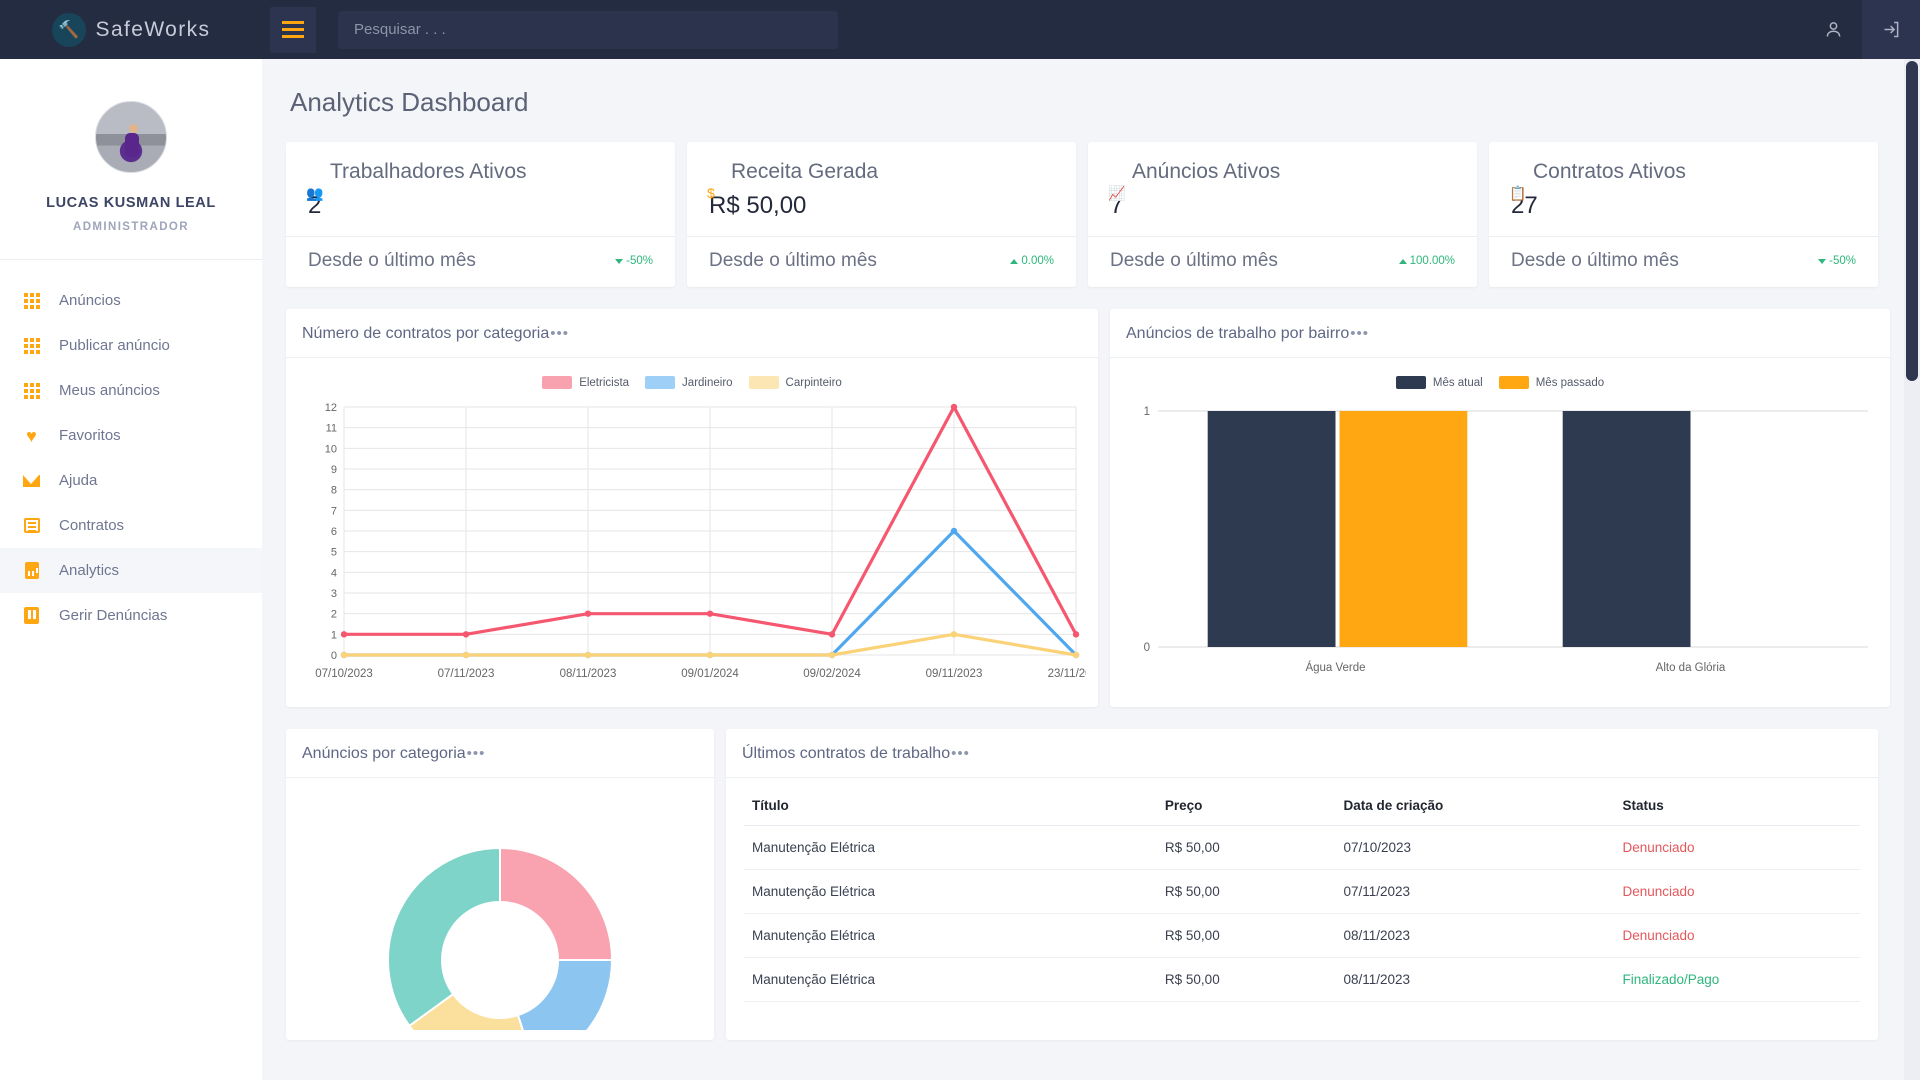 This screenshot has height=1080, width=1920. Describe the element at coordinates (1837, 261) in the screenshot. I see `status-badge: -50%` at that location.